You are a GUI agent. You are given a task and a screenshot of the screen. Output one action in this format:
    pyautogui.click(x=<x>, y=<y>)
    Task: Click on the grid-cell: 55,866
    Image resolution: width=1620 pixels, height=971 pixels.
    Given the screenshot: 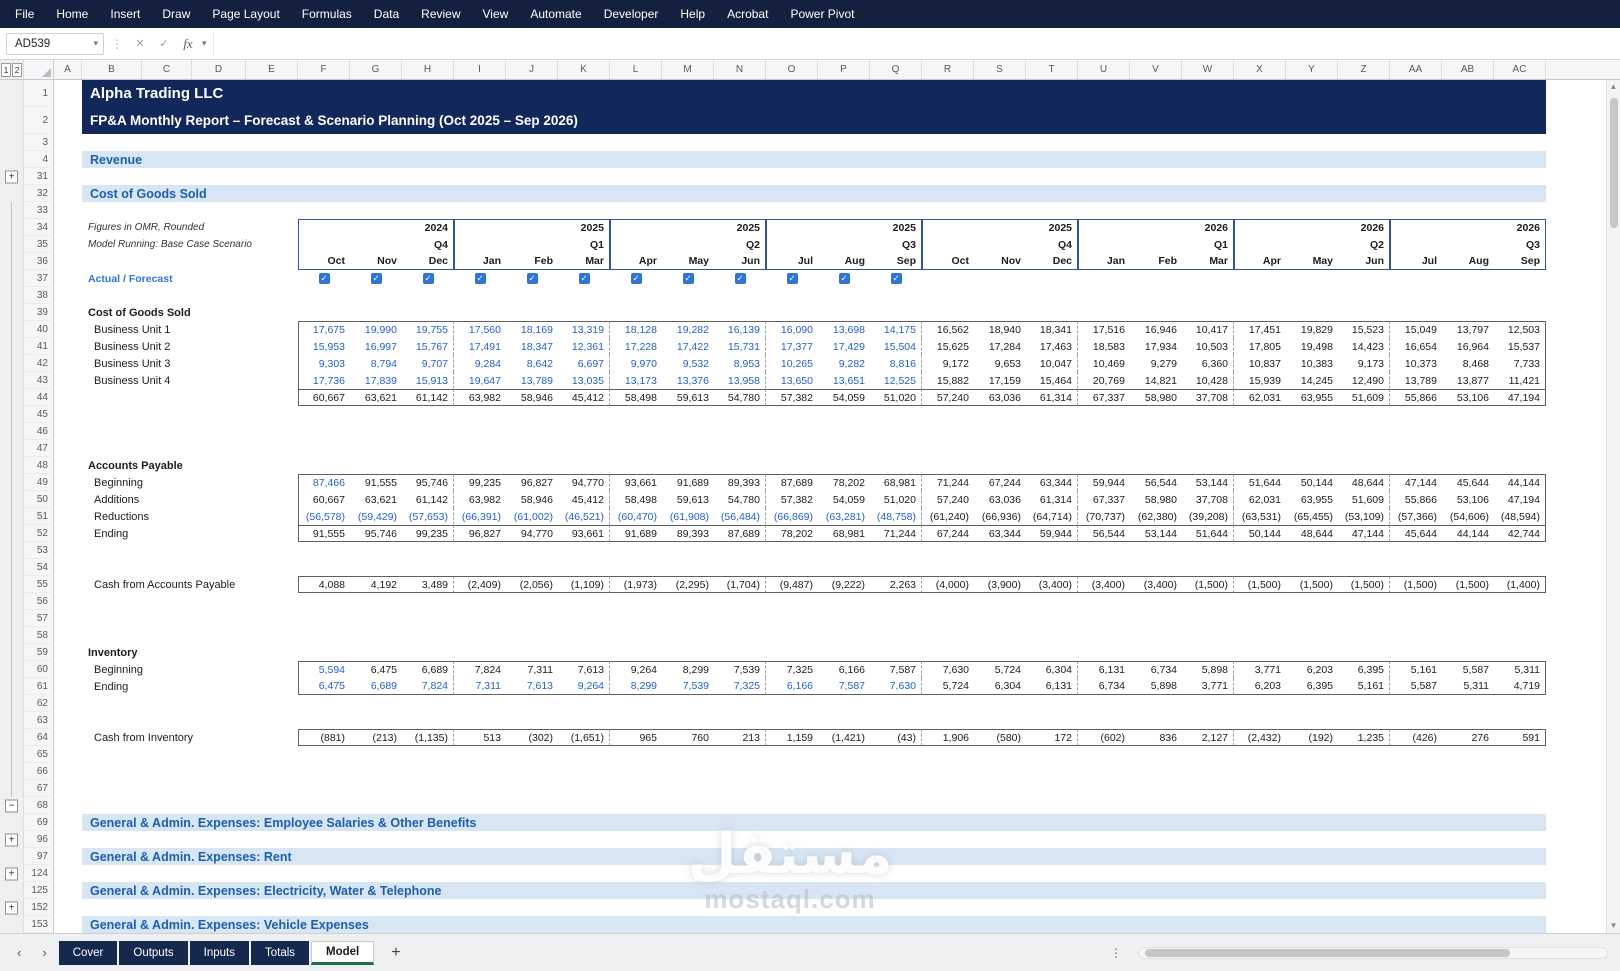 What is the action you would take?
    pyautogui.click(x=1416, y=397)
    